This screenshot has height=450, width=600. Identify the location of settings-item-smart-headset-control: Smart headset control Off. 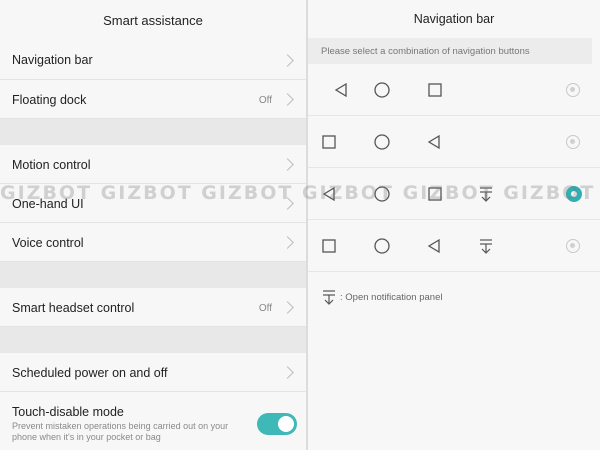
(153, 307).